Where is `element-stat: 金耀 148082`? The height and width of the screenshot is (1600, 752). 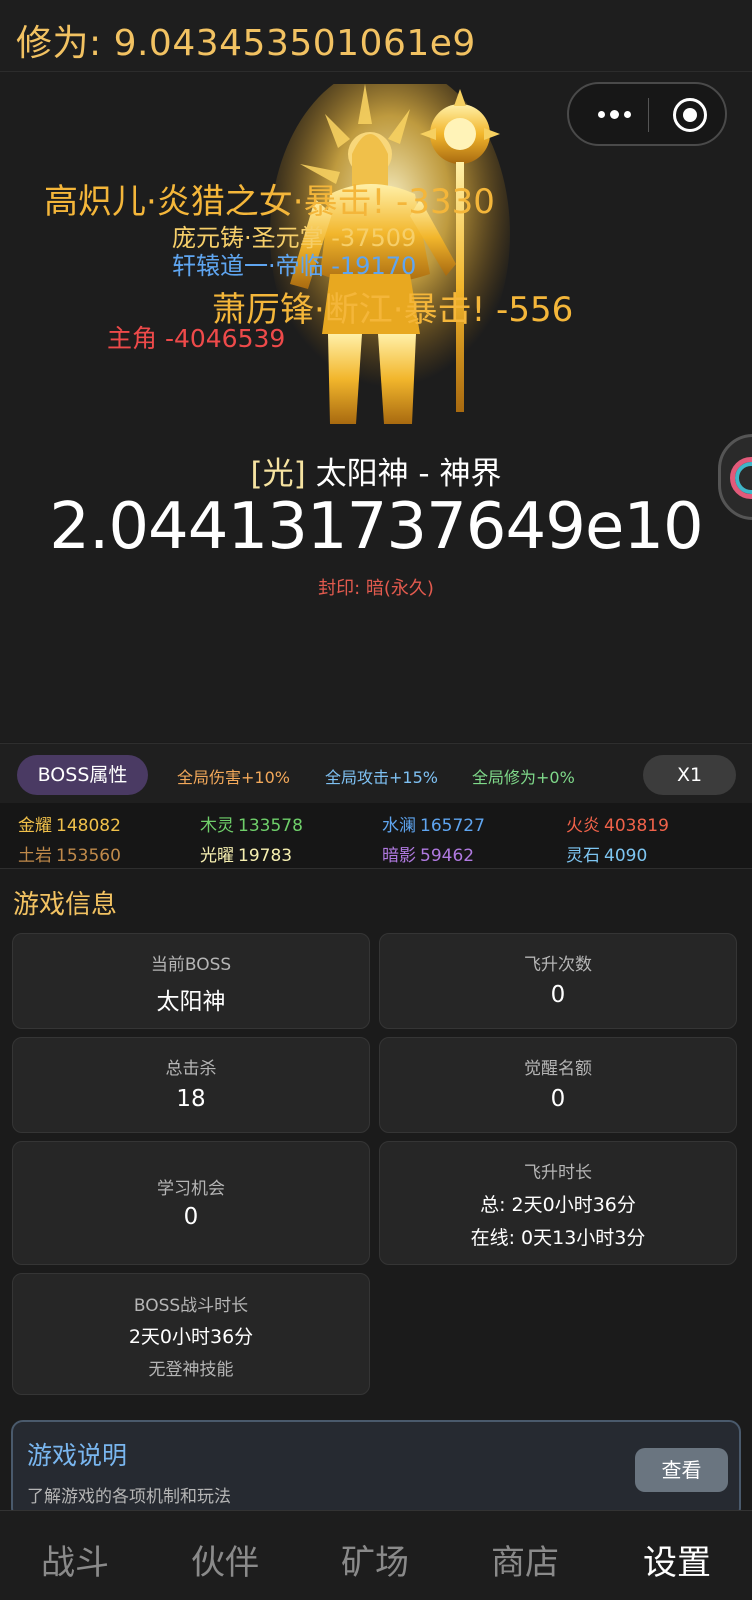 element-stat: 金耀 148082 is located at coordinates (69, 823).